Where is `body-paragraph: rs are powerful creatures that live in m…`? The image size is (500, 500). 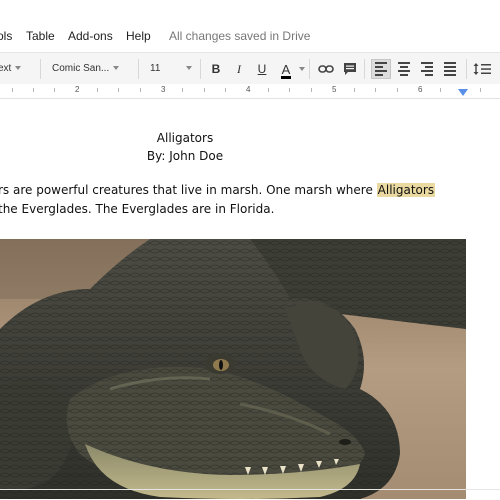
body-paragraph: rs are powerful creatures that live in m… is located at coordinates (235, 200).